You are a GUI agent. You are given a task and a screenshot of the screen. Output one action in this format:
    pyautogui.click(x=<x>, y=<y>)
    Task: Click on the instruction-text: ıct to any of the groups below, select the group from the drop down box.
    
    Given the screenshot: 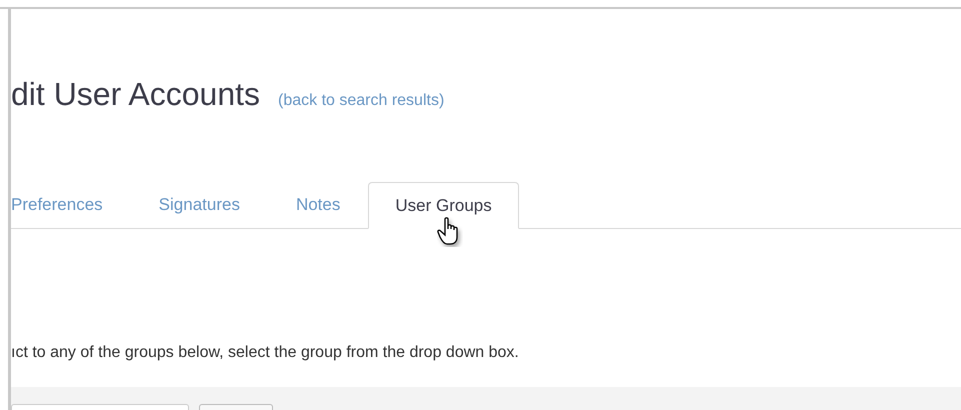 What is the action you would take?
    pyautogui.click(x=265, y=353)
    